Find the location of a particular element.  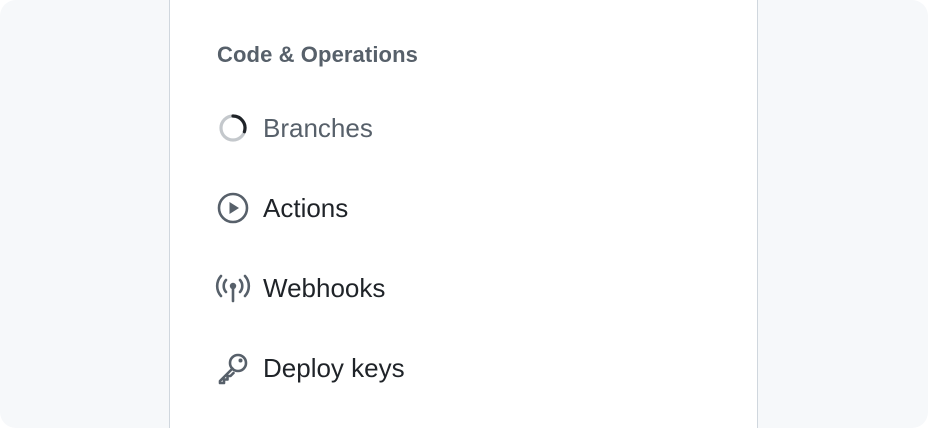

loading-spinner-icon is located at coordinates (233, 128).